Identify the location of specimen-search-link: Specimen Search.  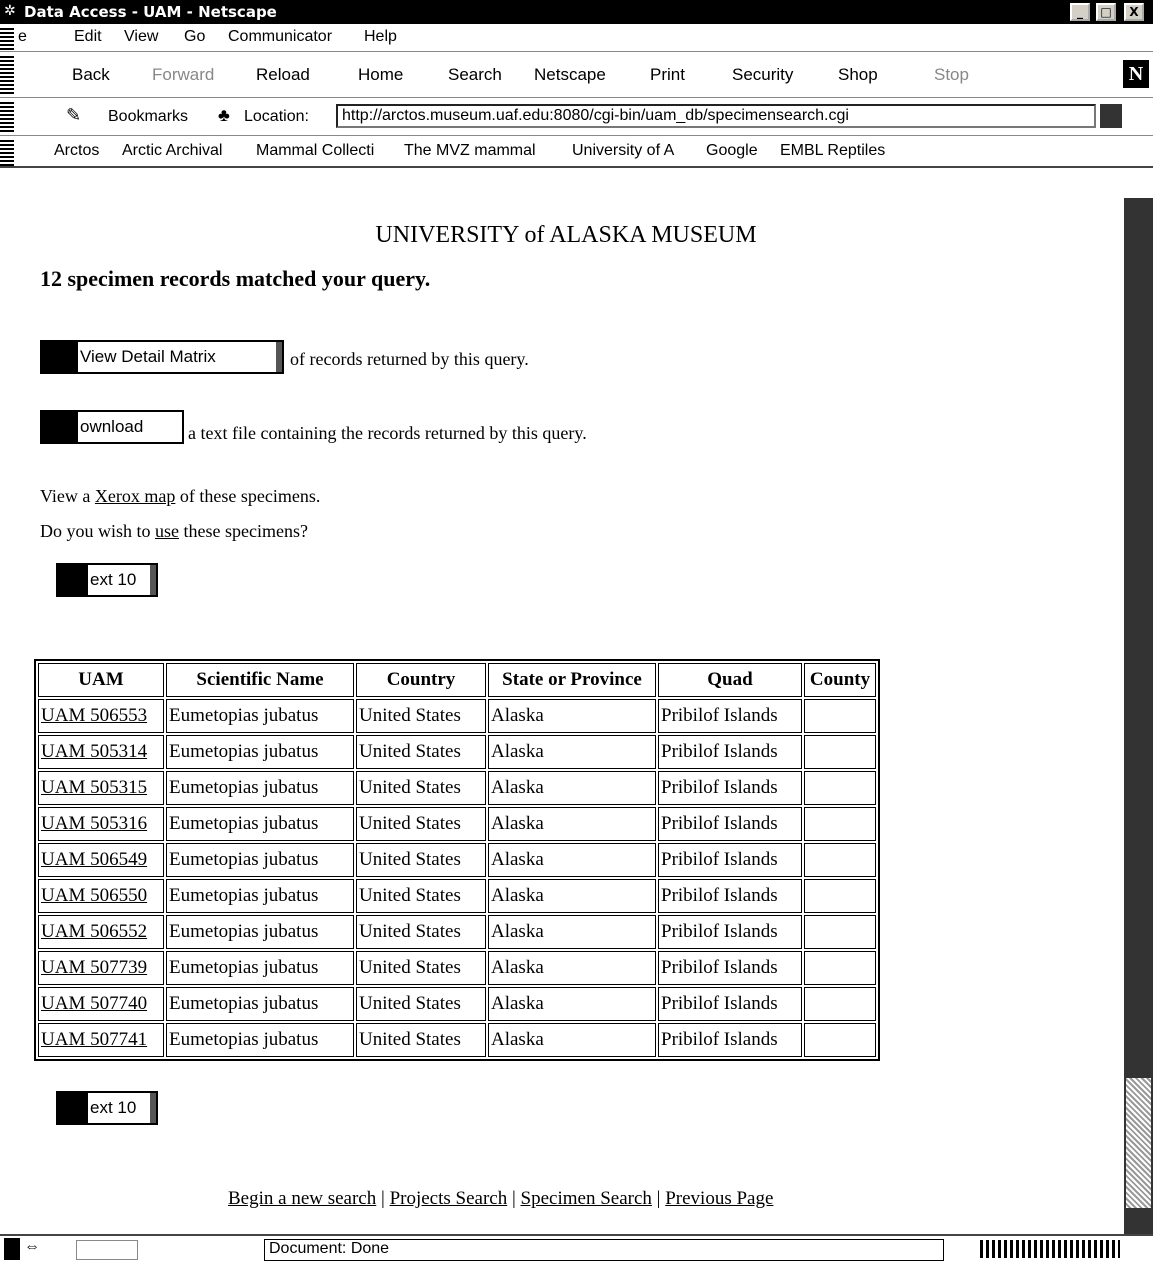
(586, 1198).